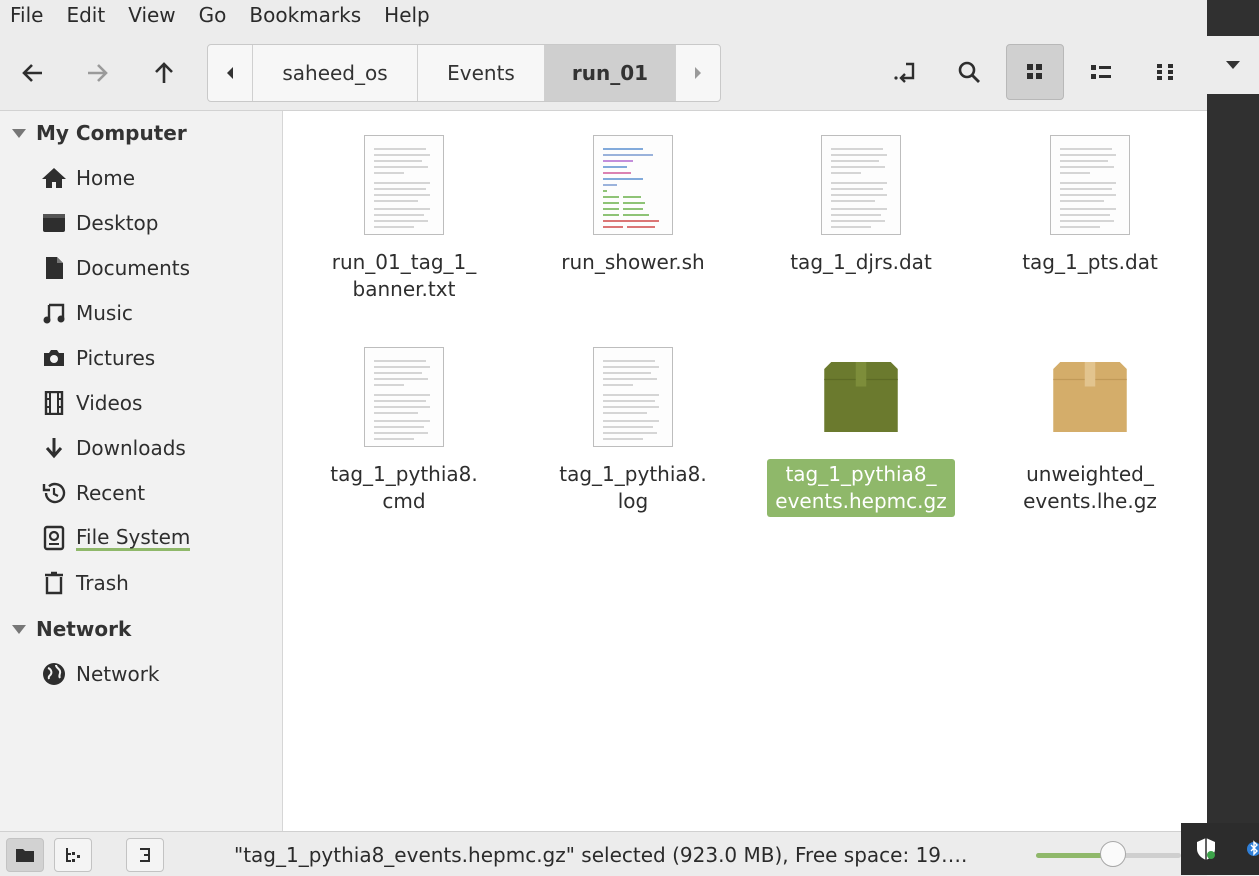 The width and height of the screenshot is (1259, 876). I want to click on bluetooth-icon, so click(1253, 849).